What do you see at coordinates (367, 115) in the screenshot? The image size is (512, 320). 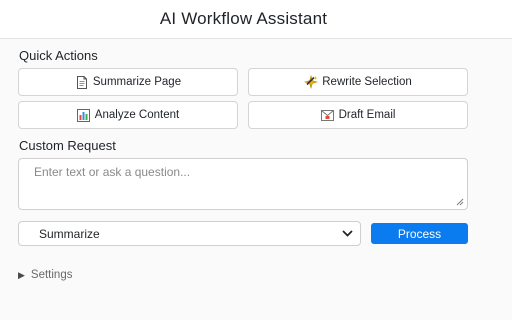 I see `draft-email-label: Draft Email` at bounding box center [367, 115].